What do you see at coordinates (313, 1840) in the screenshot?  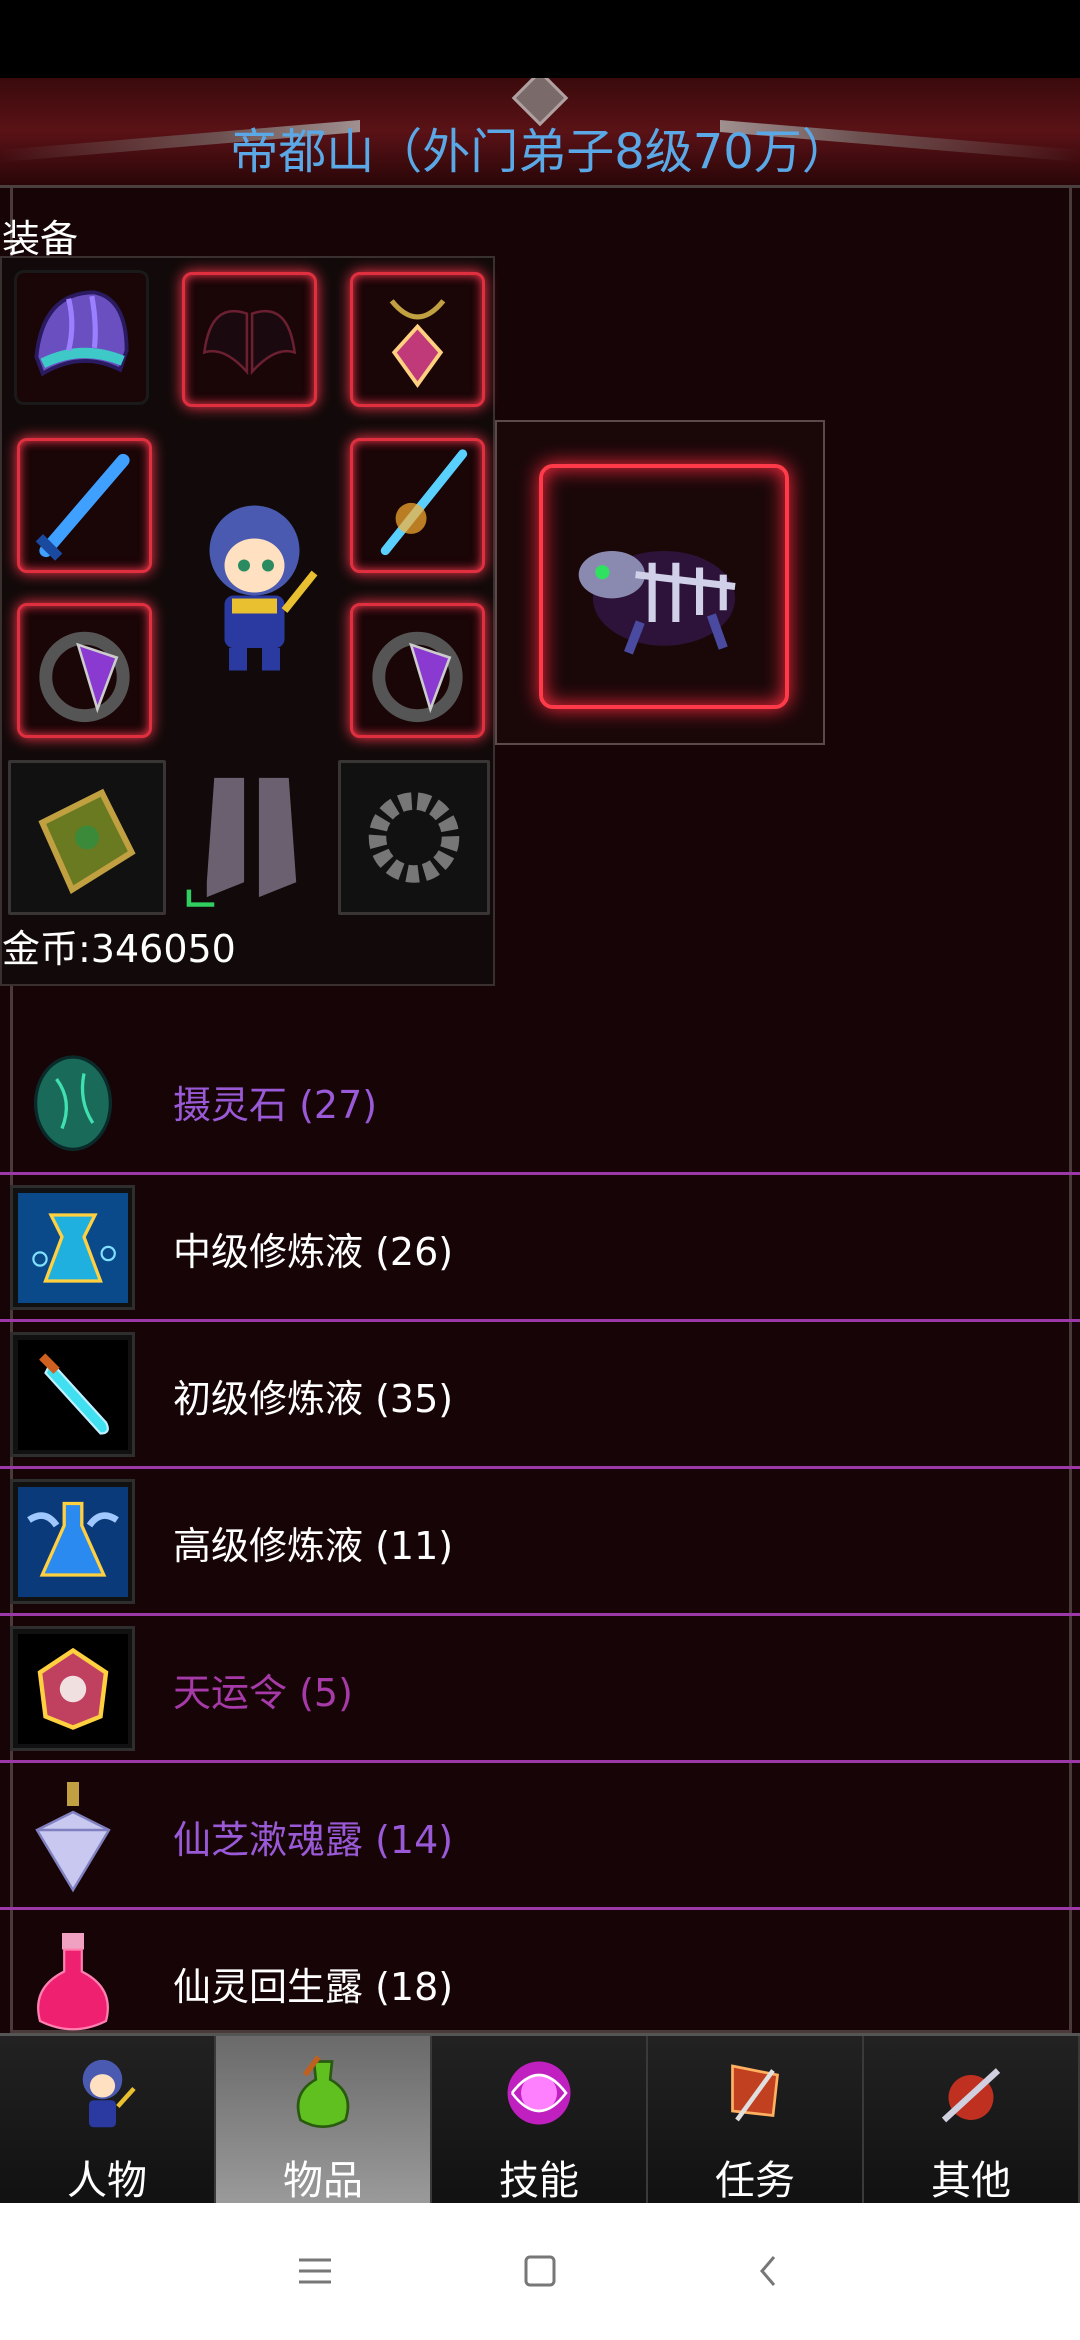 I see `item-name: 仙芝漱魂露 (14)` at bounding box center [313, 1840].